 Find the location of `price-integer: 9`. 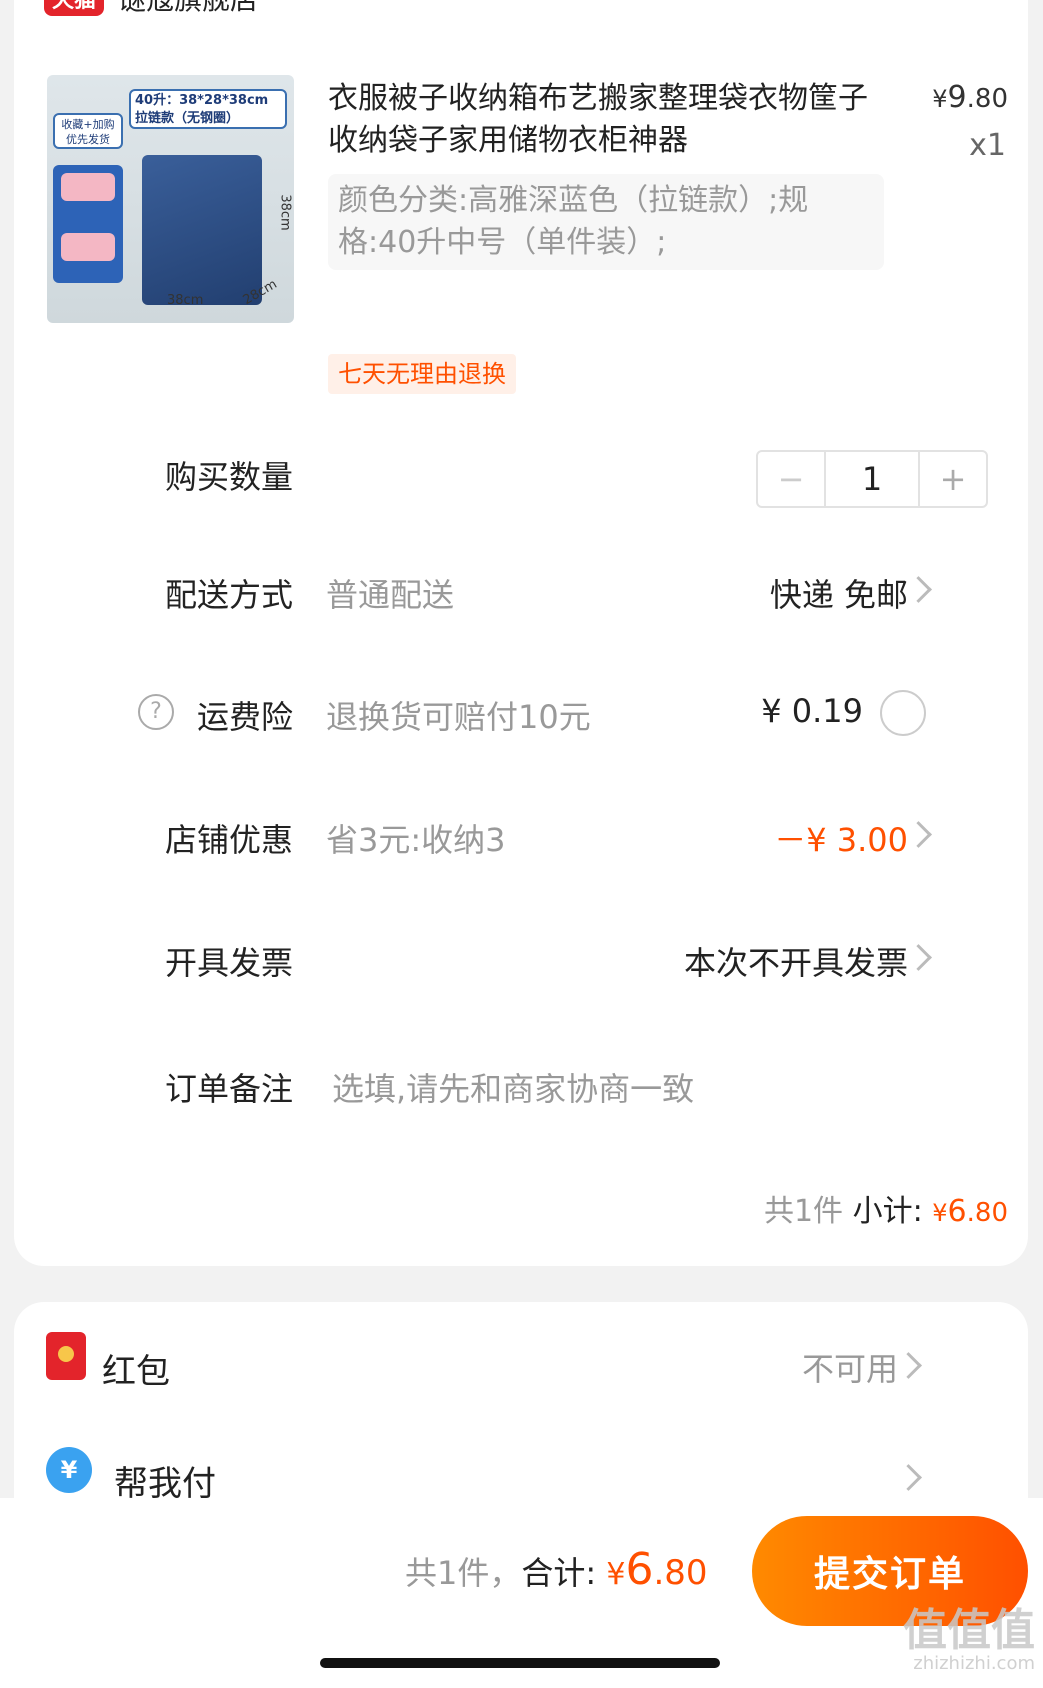

price-integer: 9 is located at coordinates (957, 97).